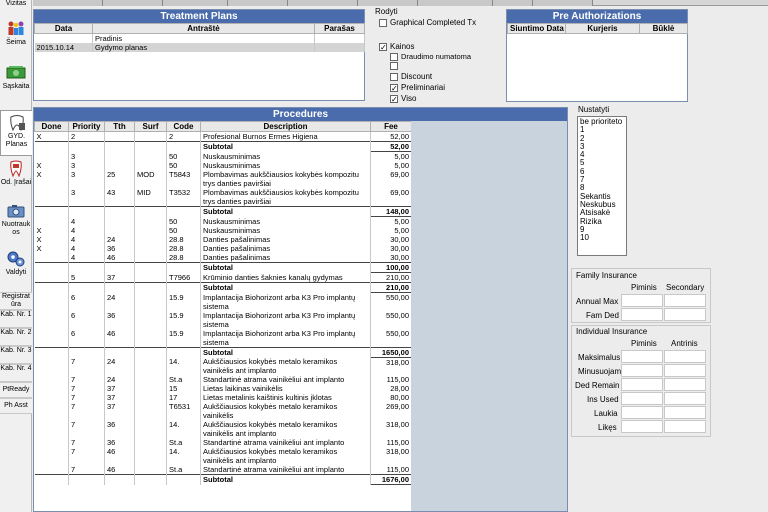  I want to click on col-code: Code, so click(183, 126).